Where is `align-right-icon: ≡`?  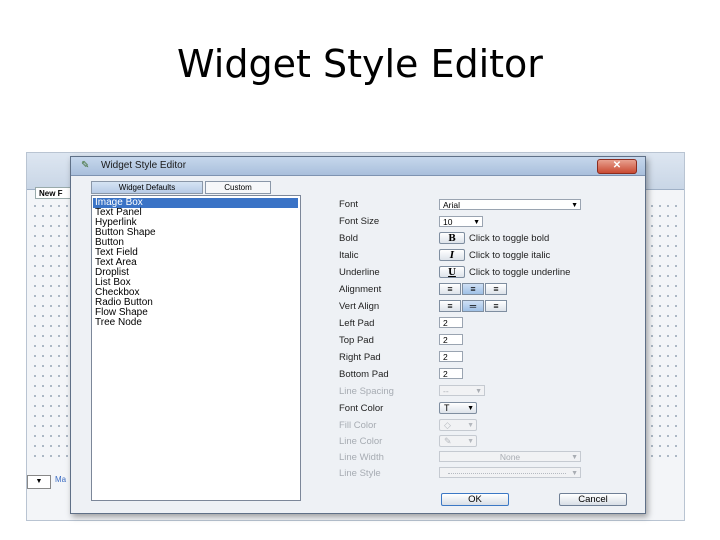
align-right-icon: ≡ is located at coordinates (496, 289).